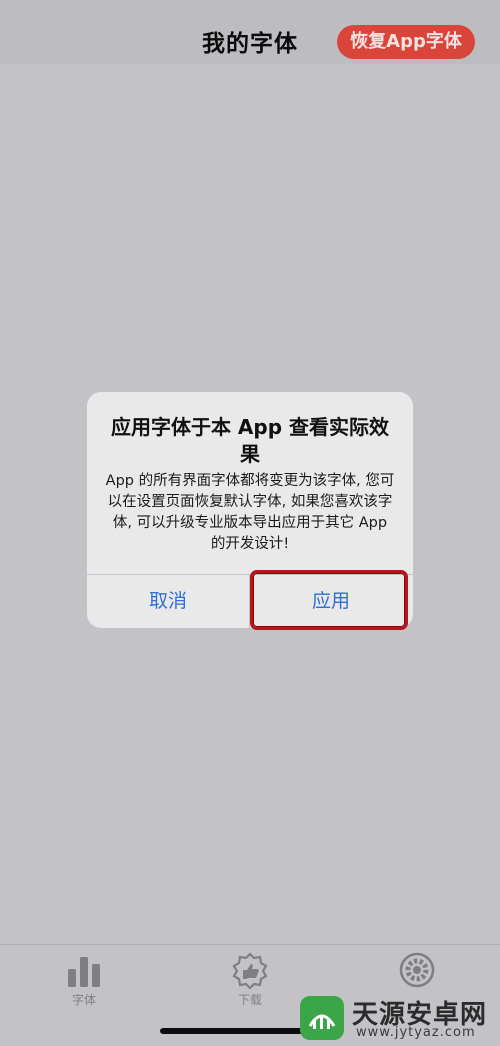 The height and width of the screenshot is (1046, 500). Describe the element at coordinates (329, 600) in the screenshot. I see `apply-button-highlight` at that location.